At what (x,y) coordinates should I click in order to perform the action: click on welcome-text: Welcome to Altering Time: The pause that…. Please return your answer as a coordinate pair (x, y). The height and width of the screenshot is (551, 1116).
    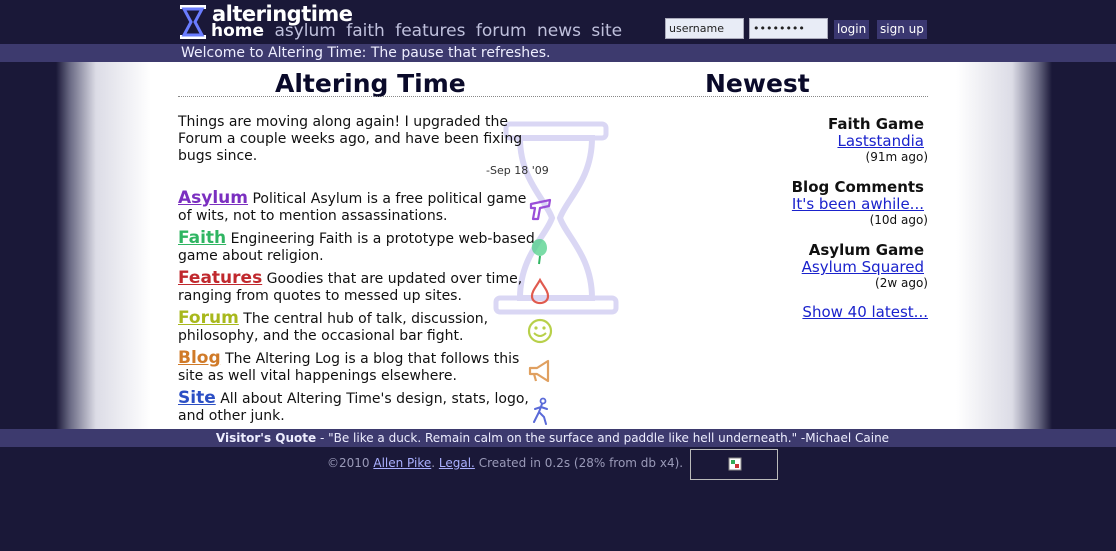
    Looking at the image, I should click on (366, 53).